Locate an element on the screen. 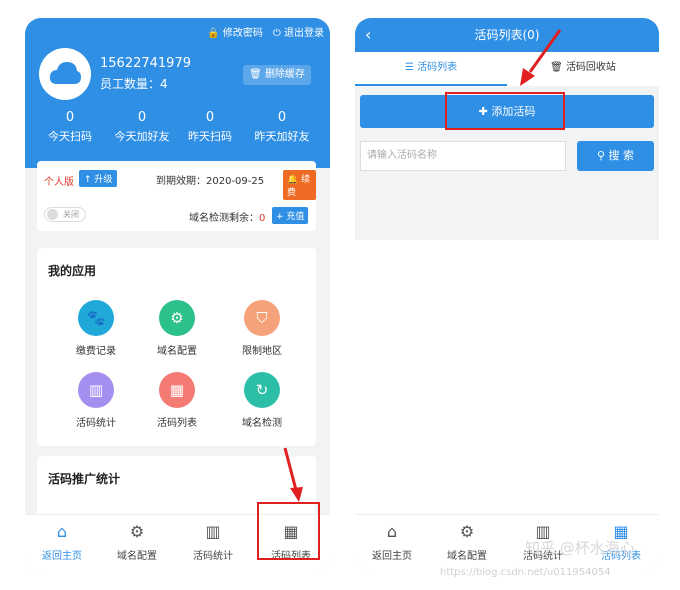 The width and height of the screenshot is (680, 590). tab-code-list: ☰ 活码列表 is located at coordinates (431, 69).